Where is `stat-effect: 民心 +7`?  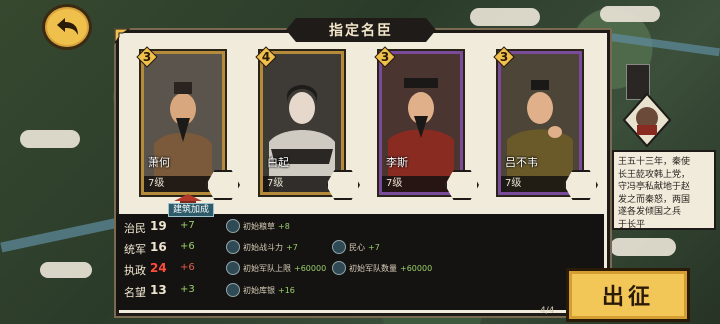
stat-effect: 民心 +7 is located at coordinates (356, 247).